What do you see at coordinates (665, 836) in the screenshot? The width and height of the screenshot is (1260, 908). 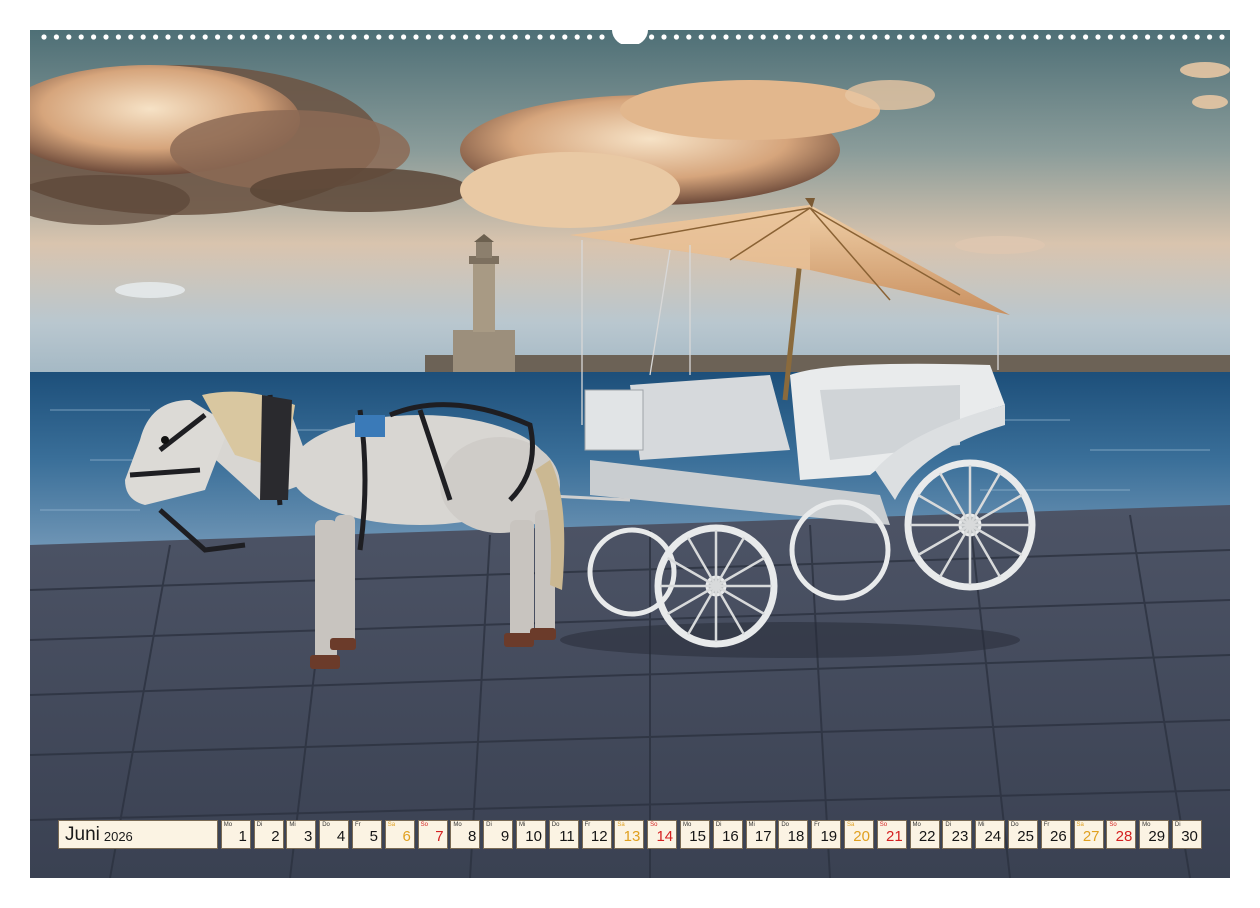 I see `day-number: 14` at bounding box center [665, 836].